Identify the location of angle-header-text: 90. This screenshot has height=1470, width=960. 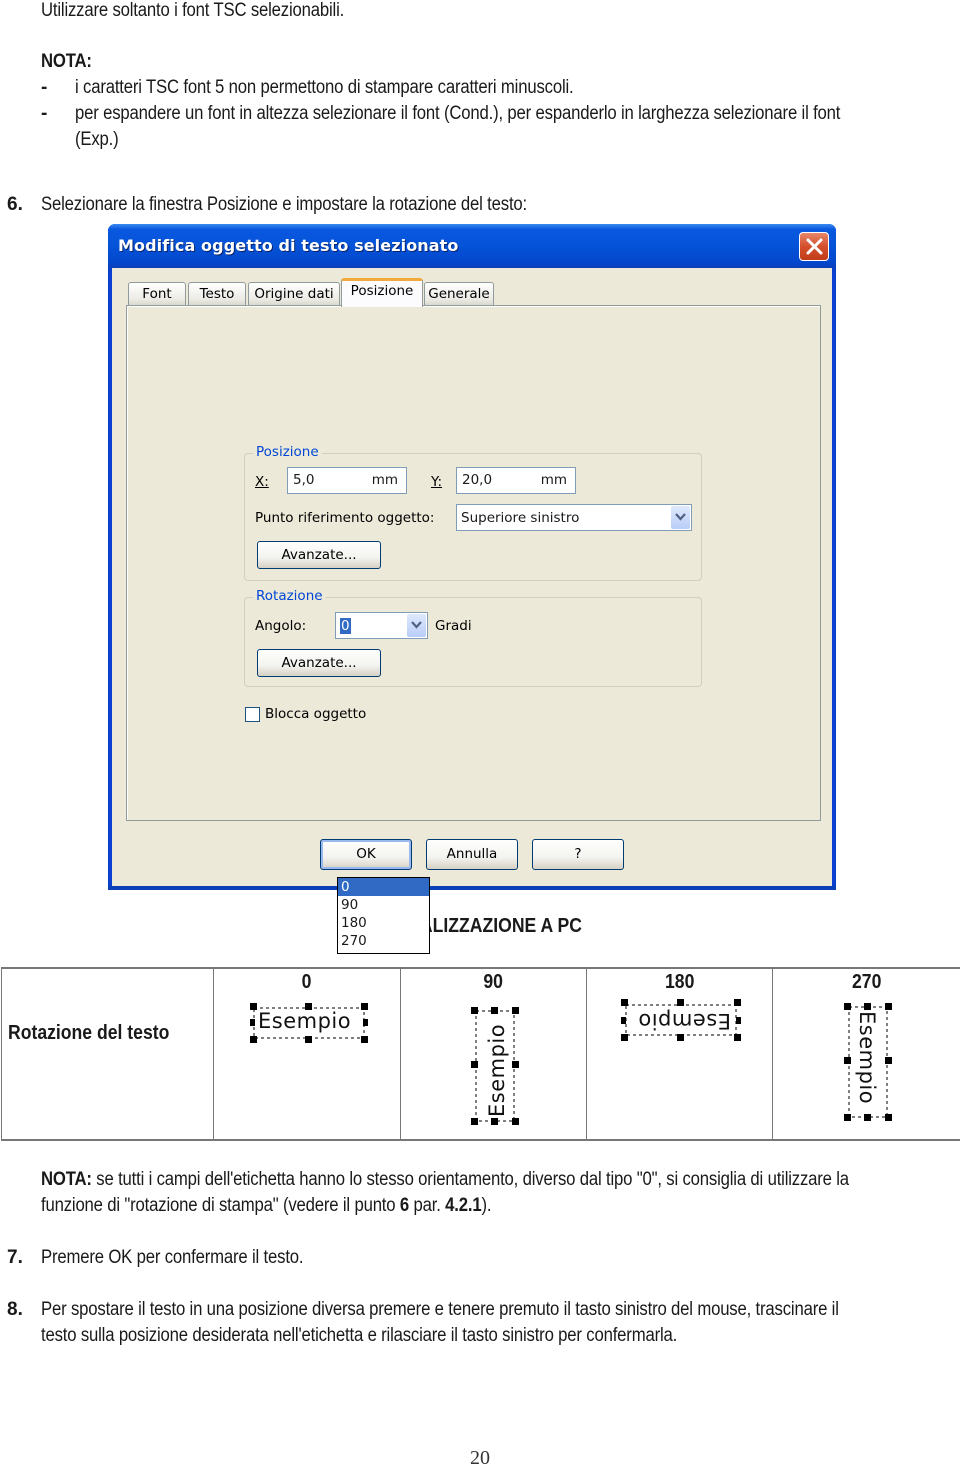
(493, 982).